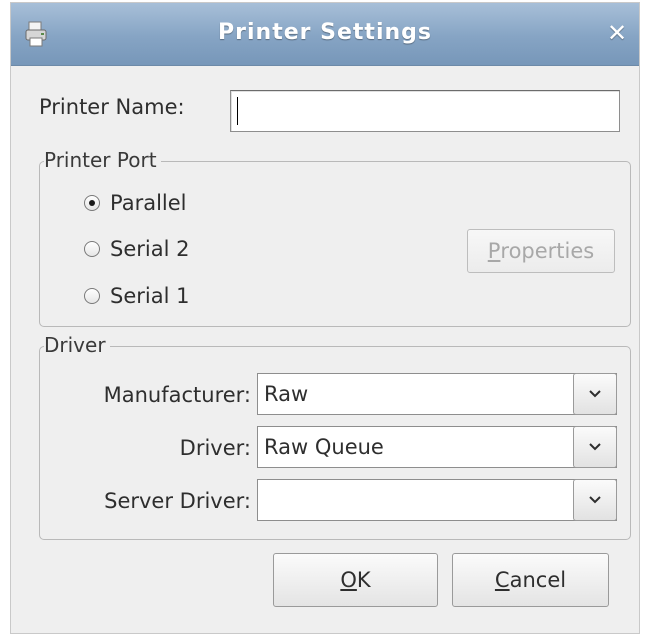  I want to click on radio-label: Serial 2, so click(150, 249).